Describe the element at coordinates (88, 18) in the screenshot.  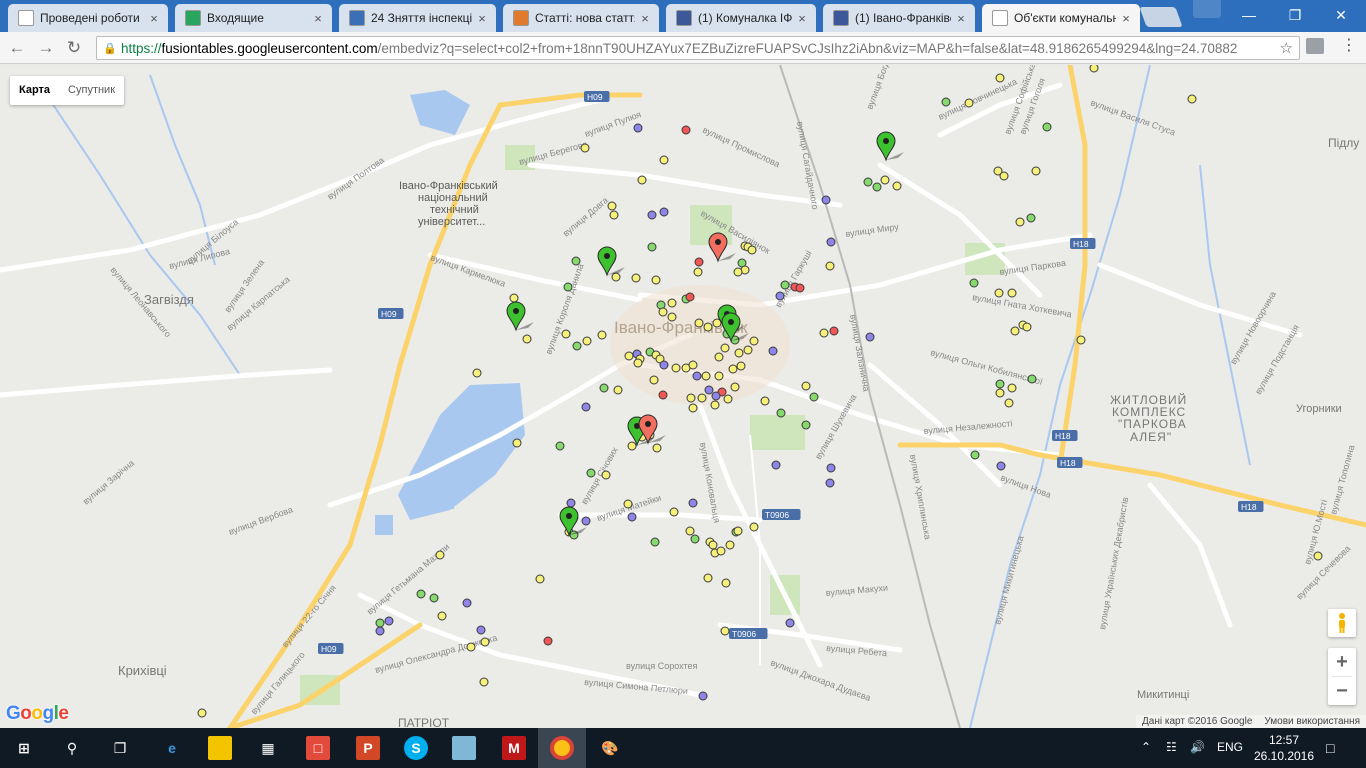
I see `tab-1: Проведені роботи ×` at that location.